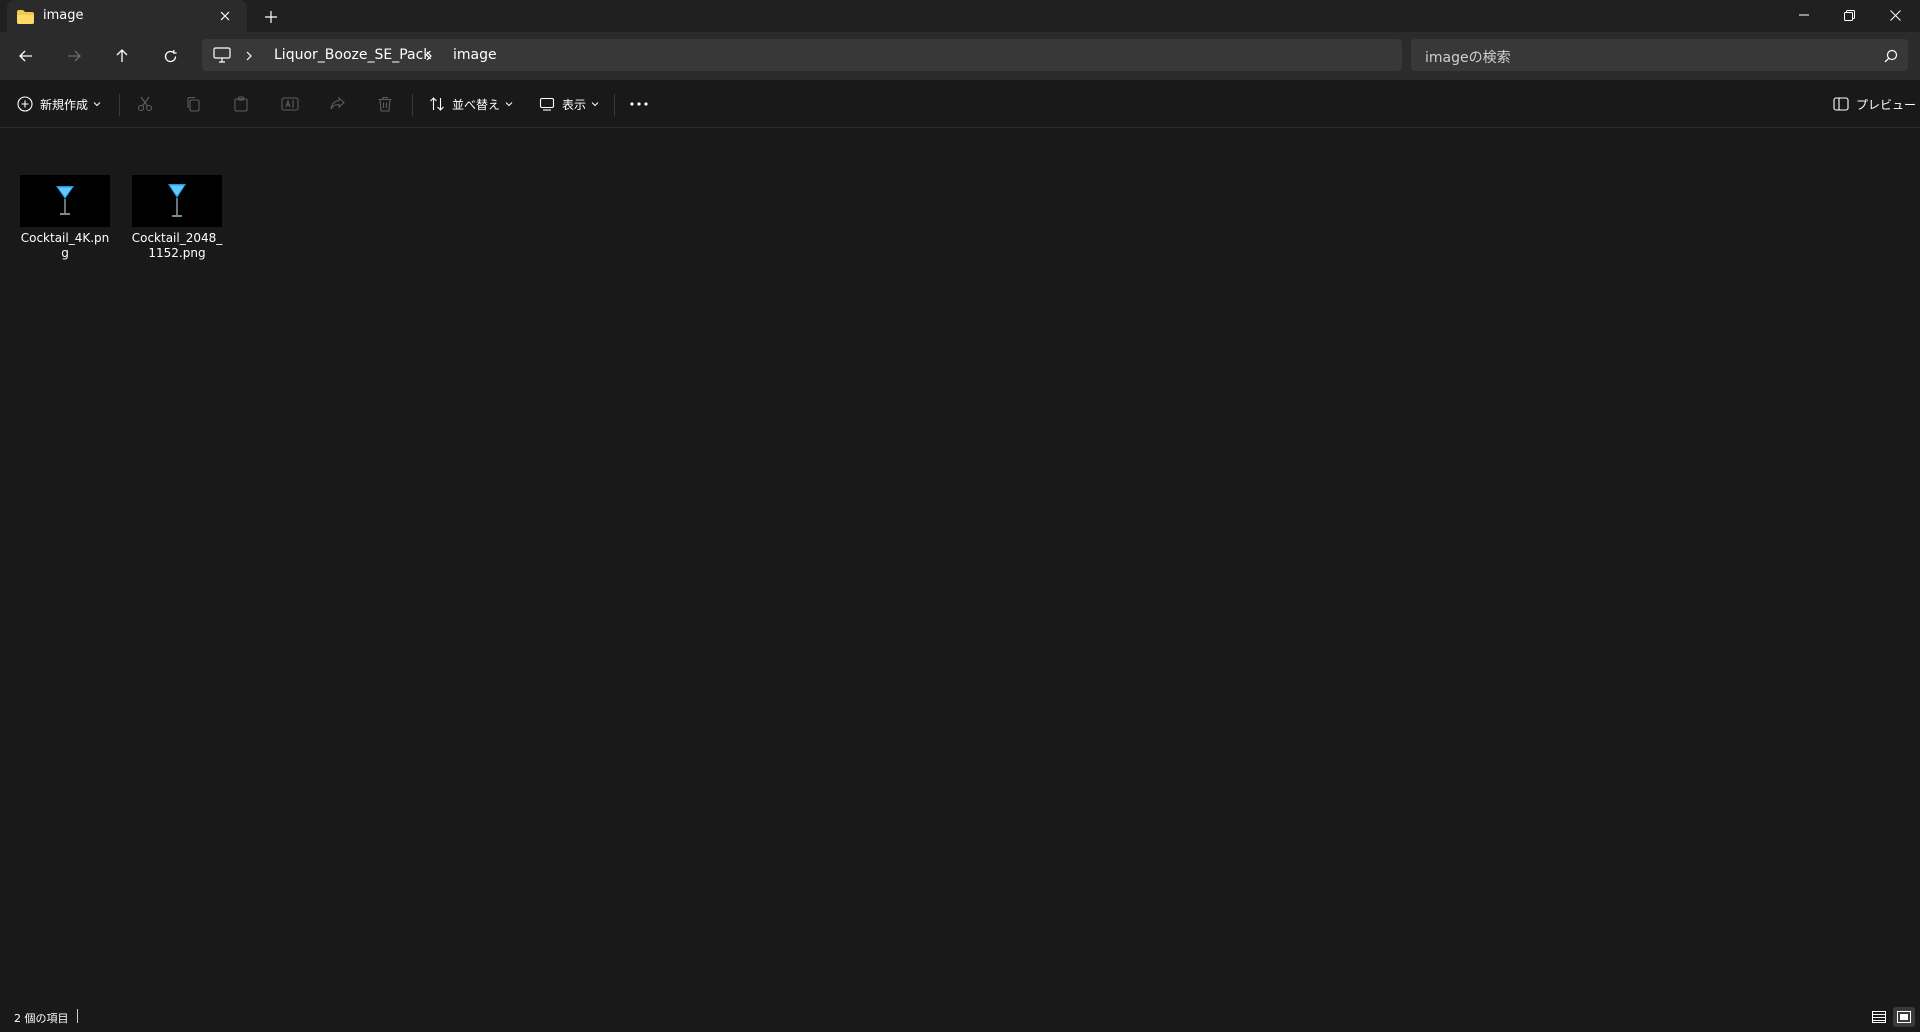 This screenshot has width=1920, height=1032. Describe the element at coordinates (352, 55) in the screenshot. I see `breadcrumb-item: Liquor_Booze_SE_Pack` at that location.